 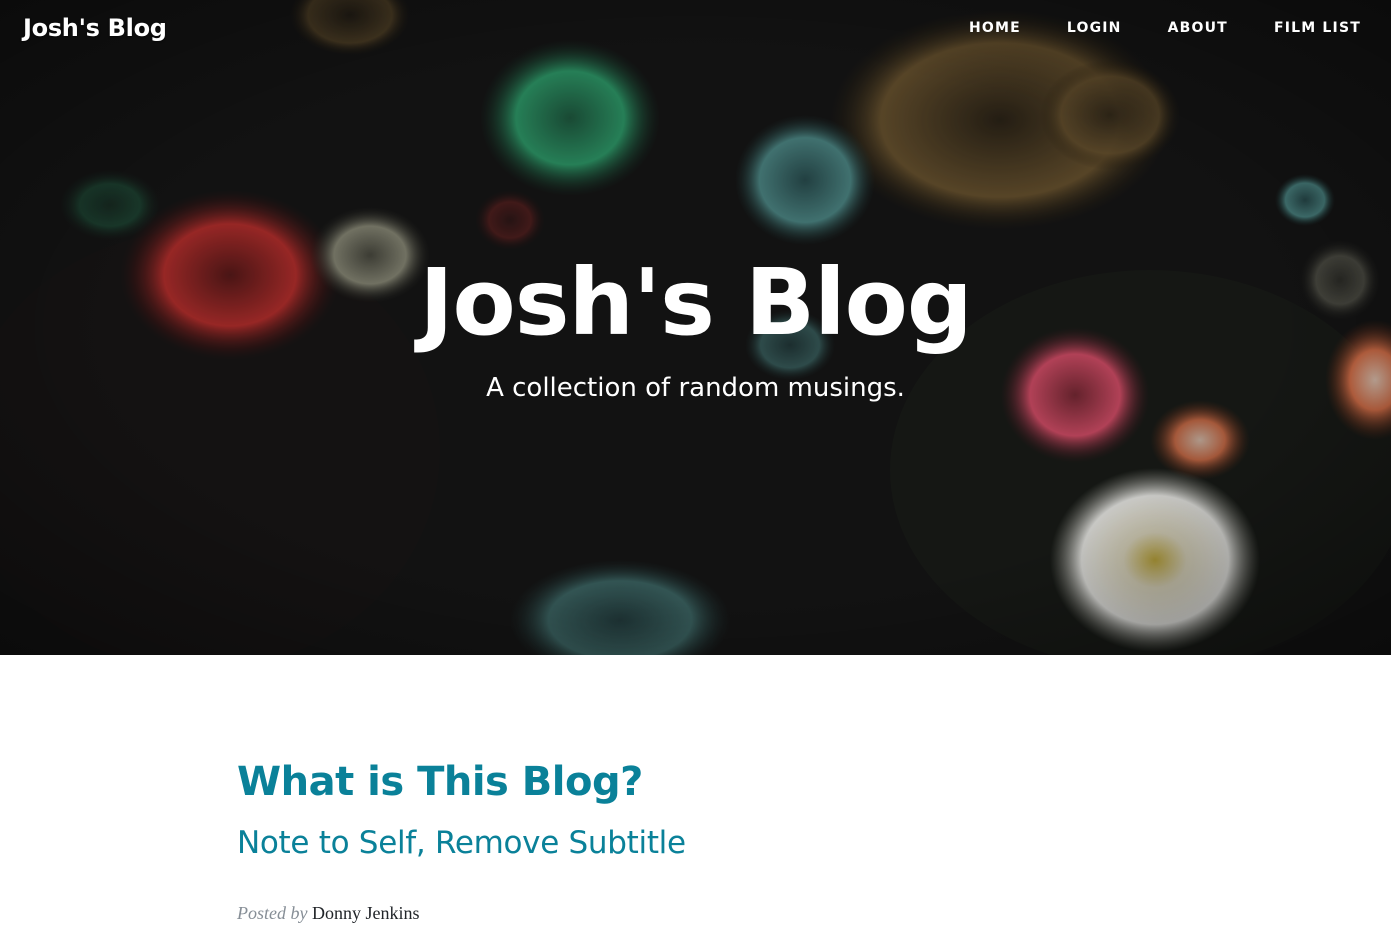 What do you see at coordinates (1317, 28) in the screenshot?
I see `nav-link-film-list: FILM LIST` at bounding box center [1317, 28].